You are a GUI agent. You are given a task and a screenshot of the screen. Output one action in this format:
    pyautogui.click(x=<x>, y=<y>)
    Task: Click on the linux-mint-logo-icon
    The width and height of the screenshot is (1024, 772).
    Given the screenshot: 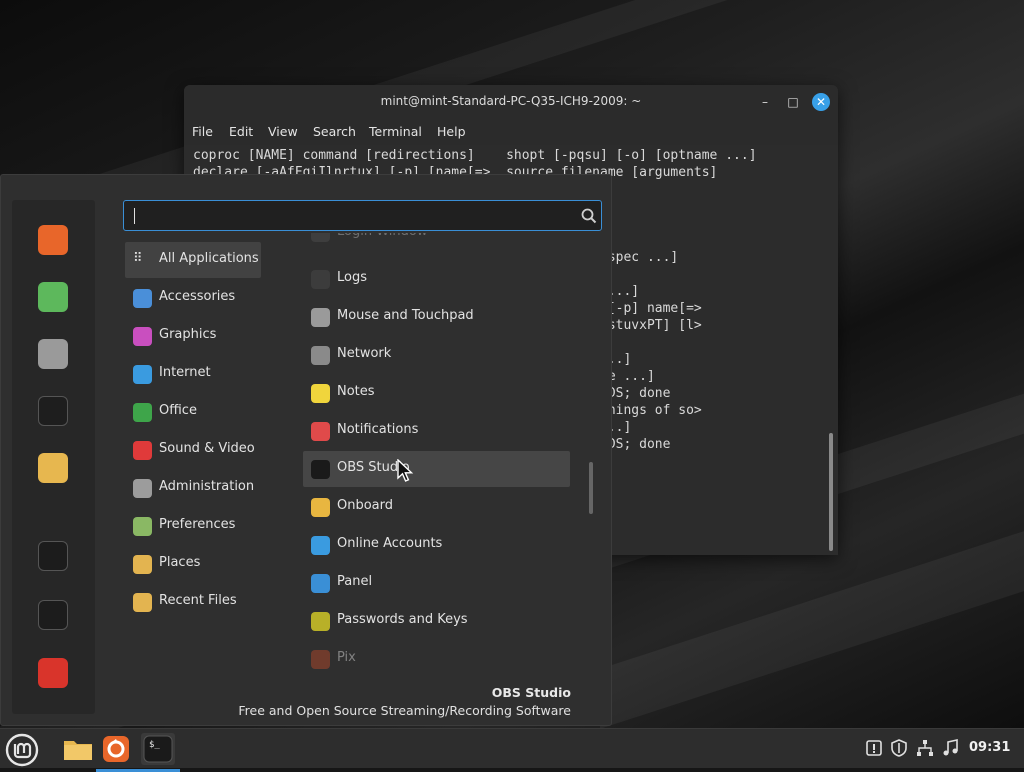 What is the action you would take?
    pyautogui.click(x=22, y=750)
    